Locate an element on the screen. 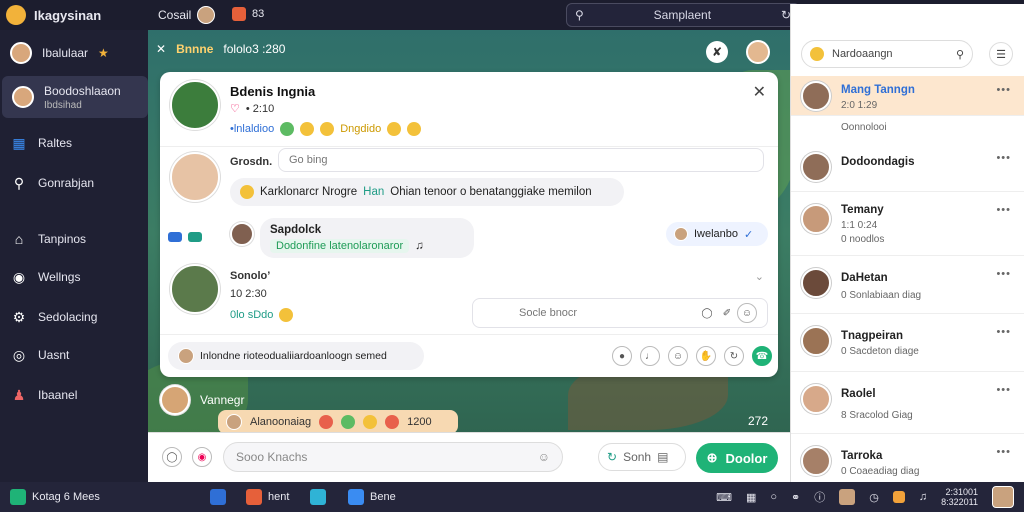  close-icon: ✕ is located at coordinates (759, 92).